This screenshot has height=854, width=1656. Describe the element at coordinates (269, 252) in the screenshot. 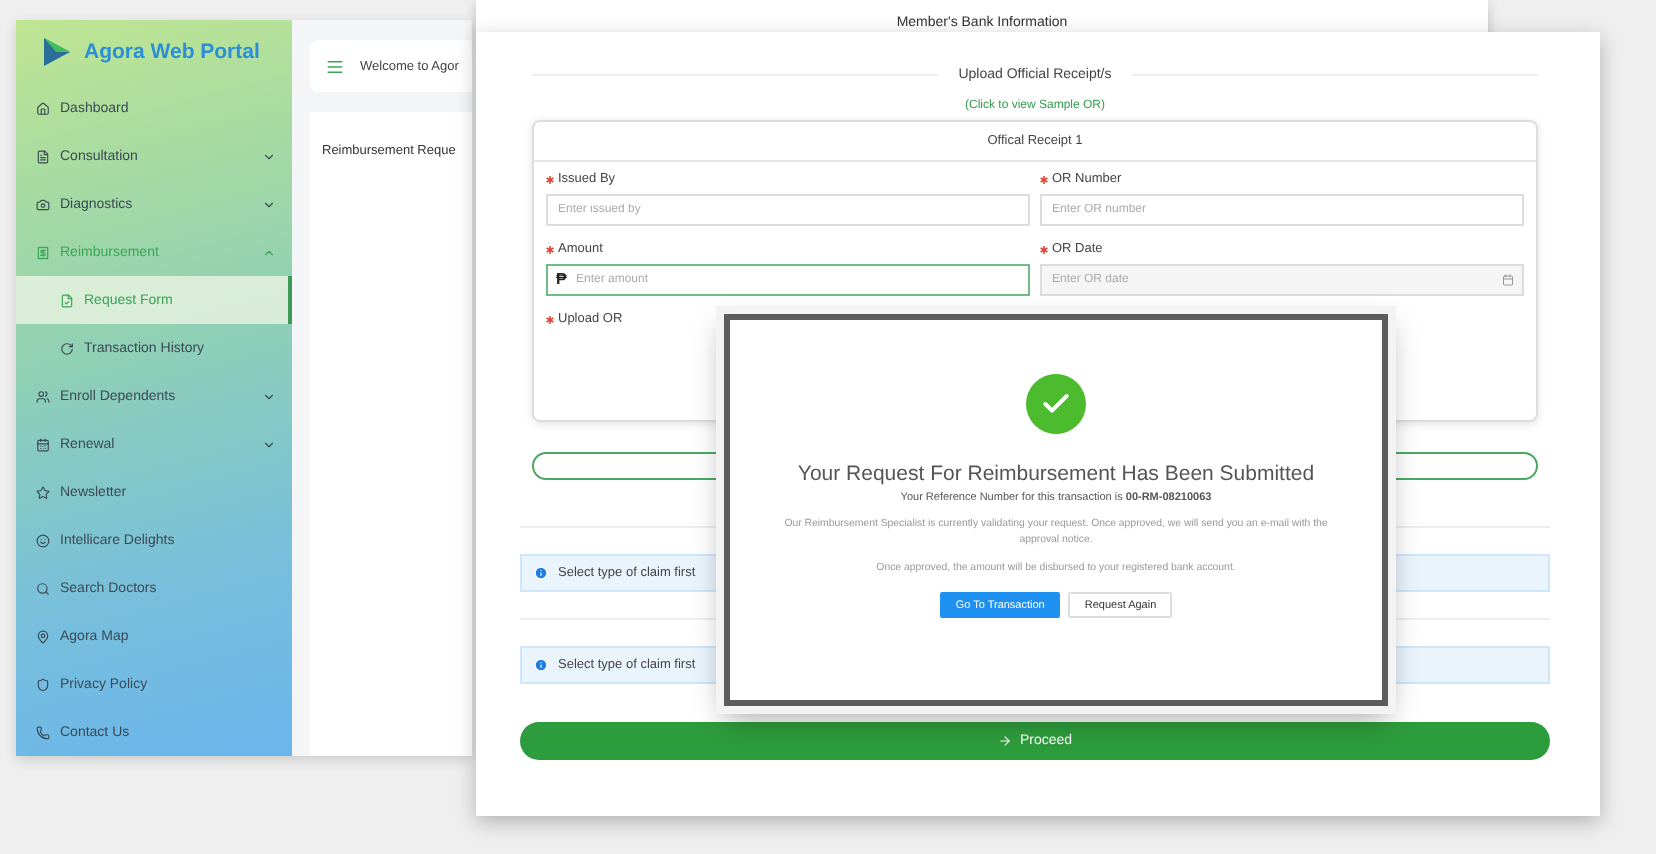

I see `chevron-up-icon` at that location.